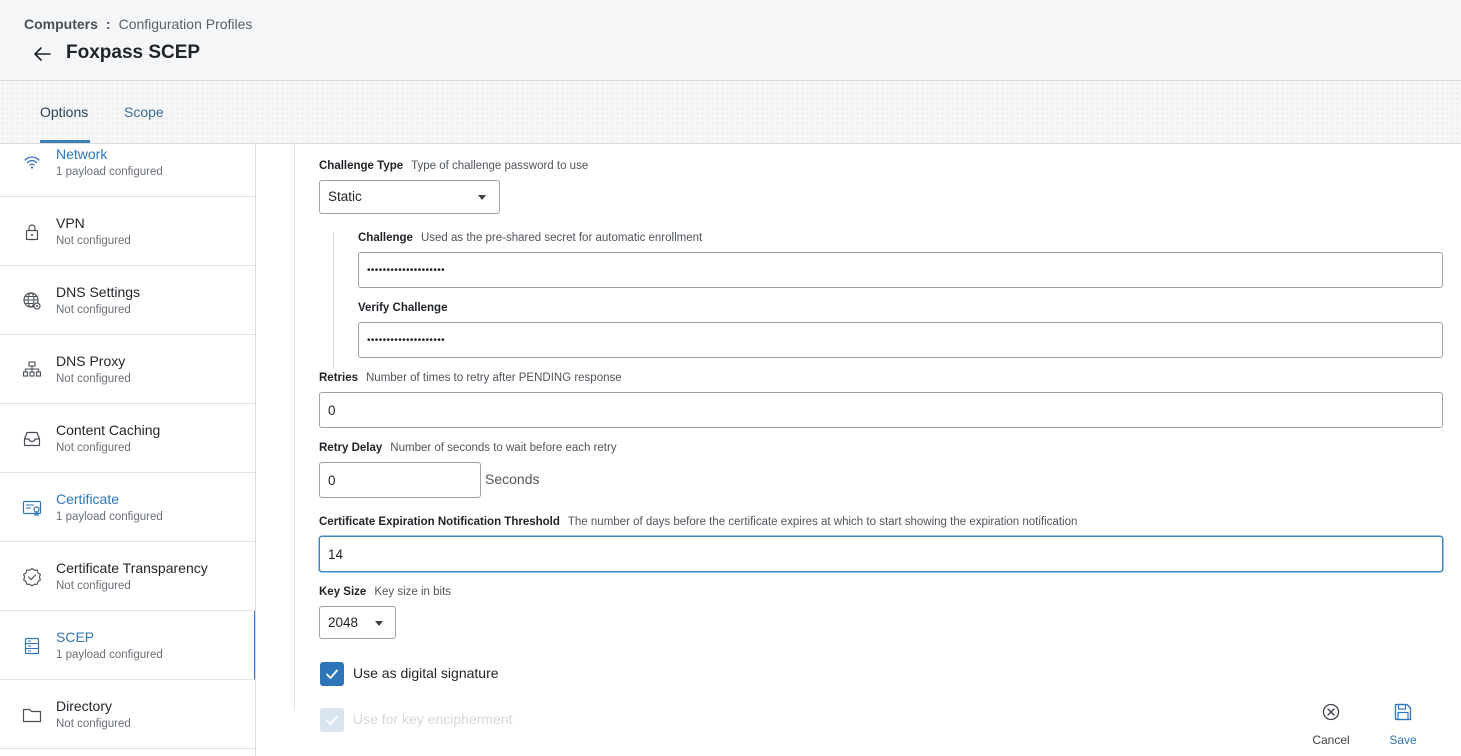 This screenshot has width=1461, height=756. What do you see at coordinates (32, 508) in the screenshot?
I see `certificate-icon` at bounding box center [32, 508].